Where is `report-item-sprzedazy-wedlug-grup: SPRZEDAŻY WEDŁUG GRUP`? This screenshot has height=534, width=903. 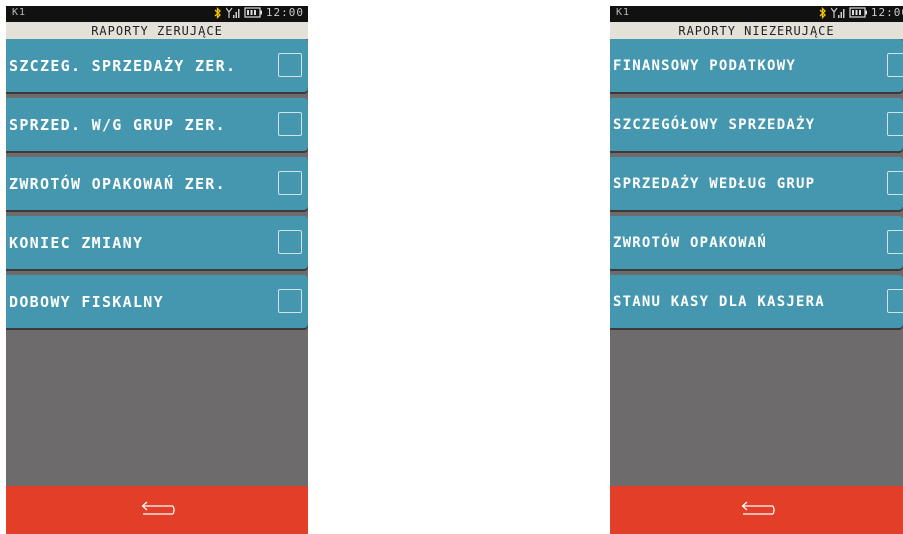 report-item-sprzedazy-wedlug-grup: SPRZEDAŻY WEDŁUG GRUP is located at coordinates (756, 183).